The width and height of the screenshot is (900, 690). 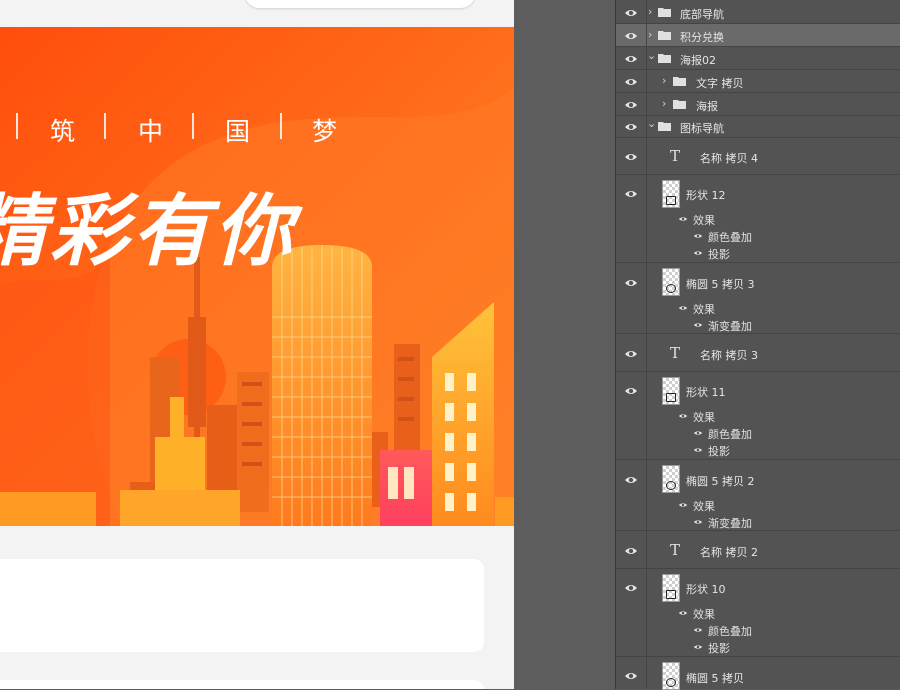 I want to click on layer-name: 名称 拷贝 4, so click(x=729, y=158).